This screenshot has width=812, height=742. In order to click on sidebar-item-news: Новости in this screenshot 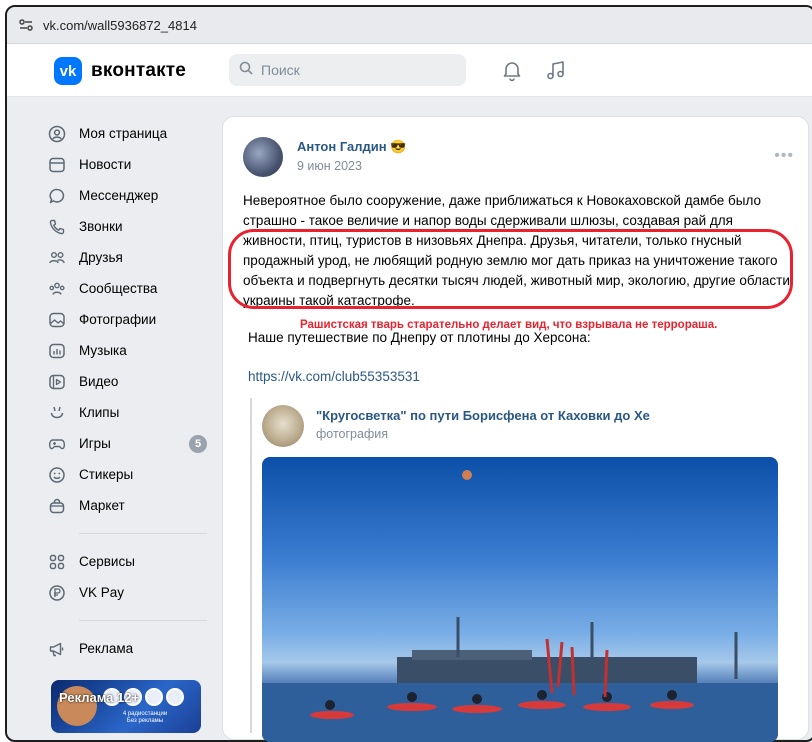, I will do `click(132, 164)`.